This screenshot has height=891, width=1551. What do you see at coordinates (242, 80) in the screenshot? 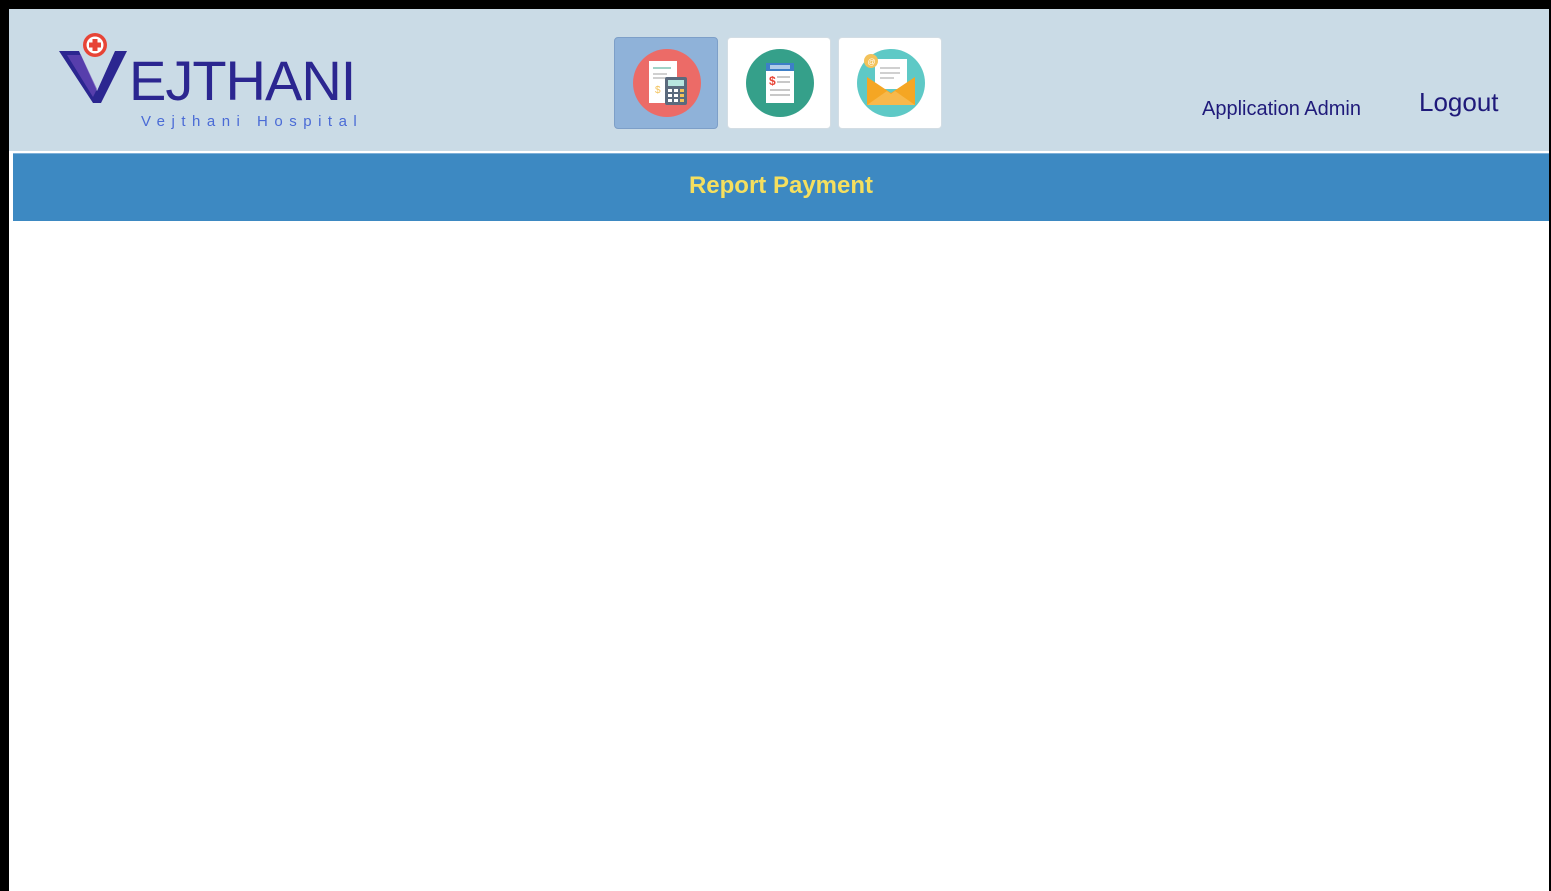
I see `logo-wordmark: EJTHANI` at bounding box center [242, 80].